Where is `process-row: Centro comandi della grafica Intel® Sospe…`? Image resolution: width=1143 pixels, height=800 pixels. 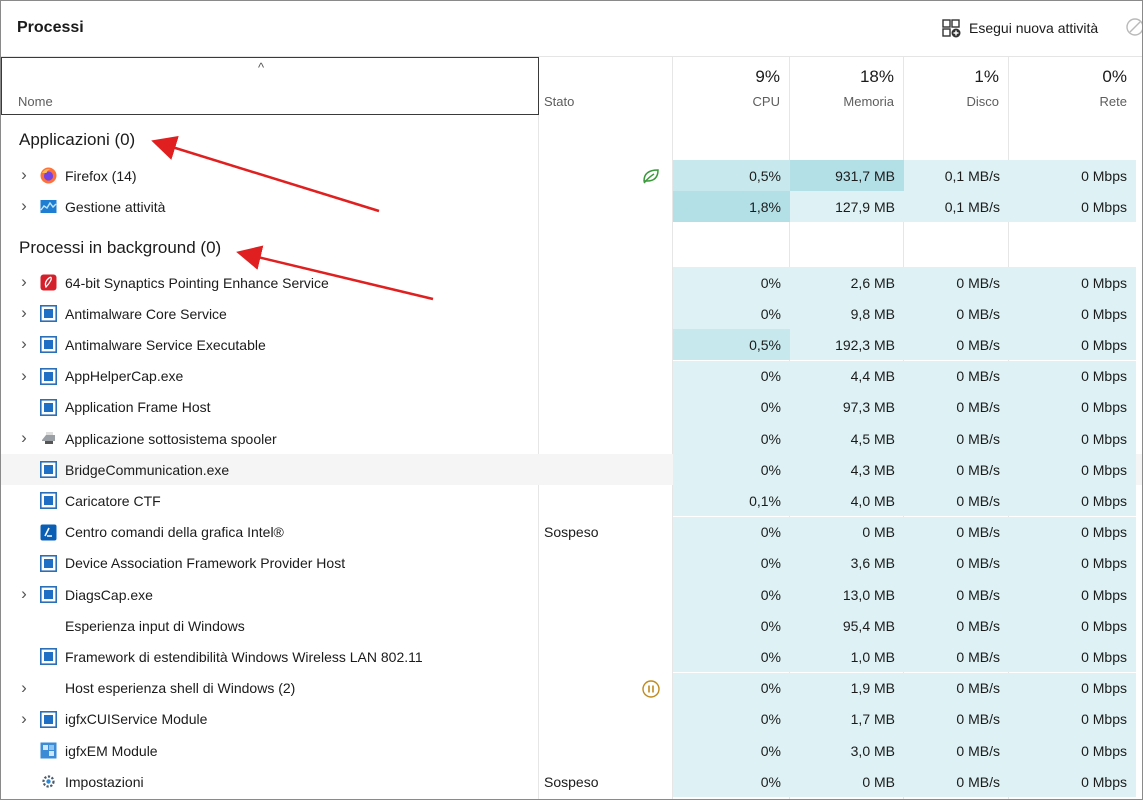
process-row: Centro comandi della grafica Intel® Sospe… is located at coordinates (571, 532).